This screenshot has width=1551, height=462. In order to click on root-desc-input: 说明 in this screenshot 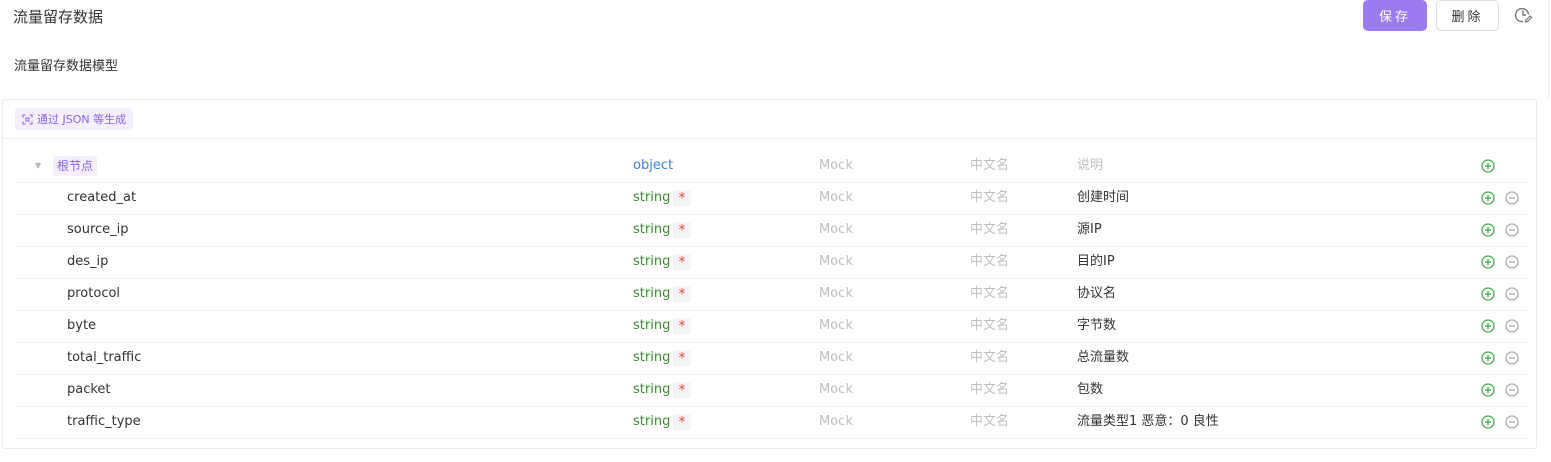, I will do `click(1090, 166)`.